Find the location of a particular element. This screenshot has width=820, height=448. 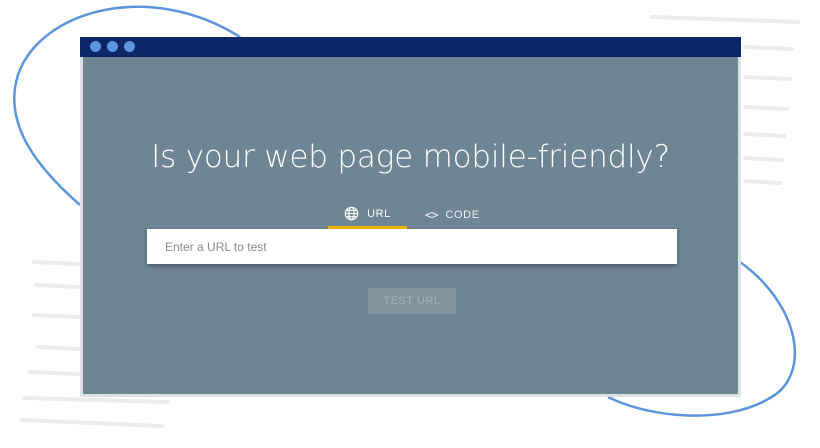

window-title-bar is located at coordinates (410, 47).